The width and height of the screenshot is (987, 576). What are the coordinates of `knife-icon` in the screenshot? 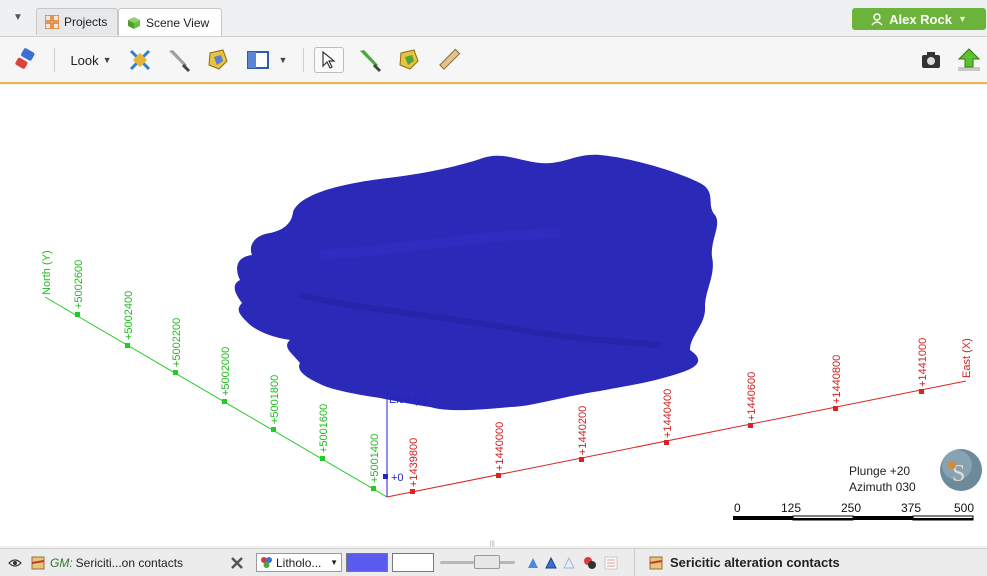 It's located at (180, 61).